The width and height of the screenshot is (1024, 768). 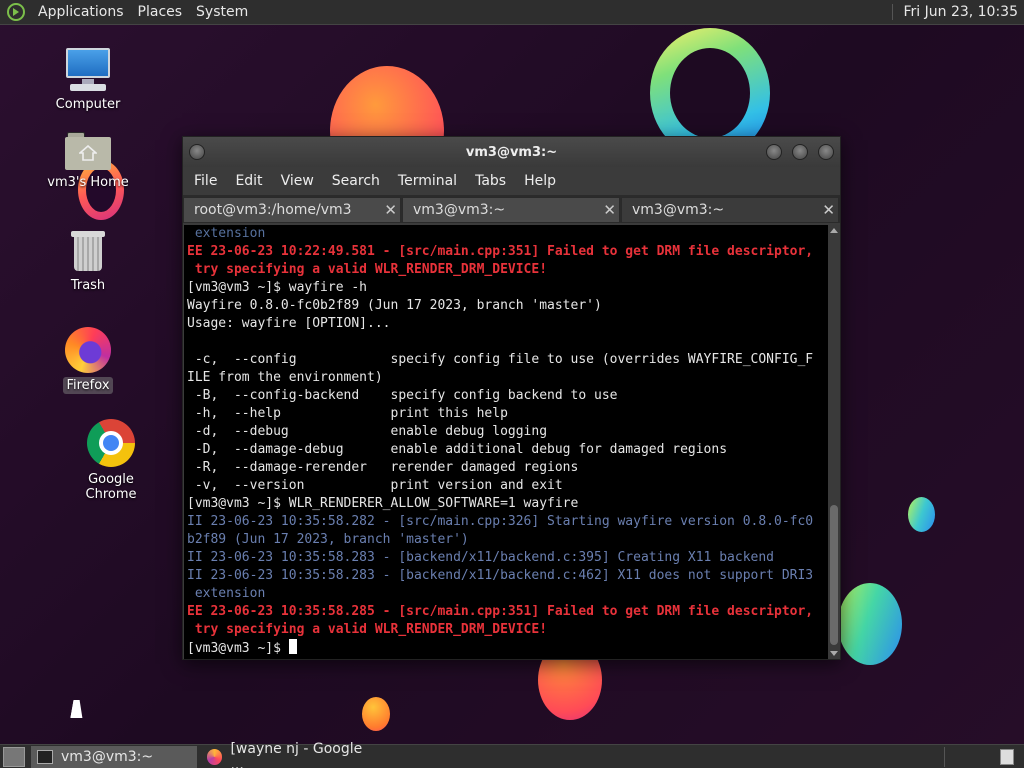 What do you see at coordinates (88, 251) in the screenshot?
I see `trash-icon` at bounding box center [88, 251].